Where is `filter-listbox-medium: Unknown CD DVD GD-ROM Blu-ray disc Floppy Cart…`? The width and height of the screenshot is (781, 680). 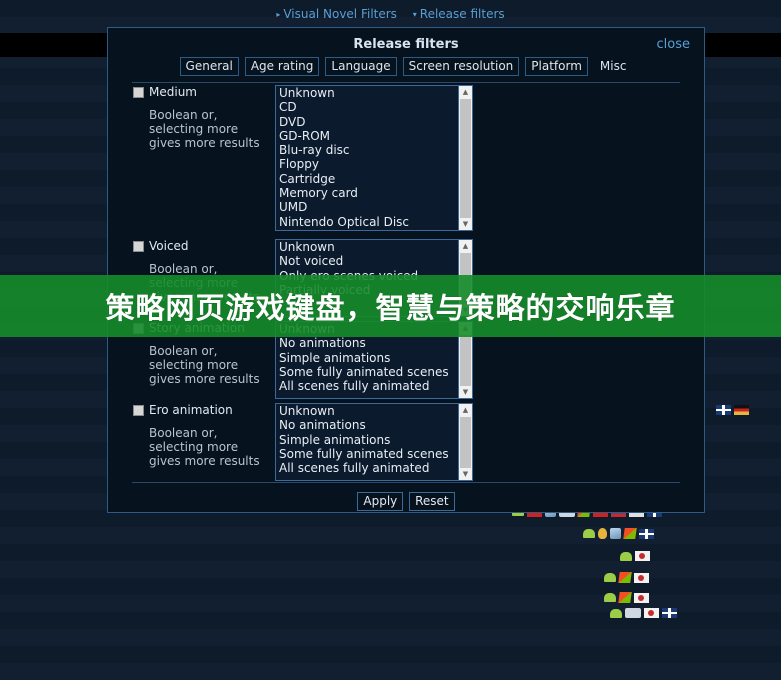 filter-listbox-medium: Unknown CD DVD GD-ROM Blu-ray disc Floppy Cart… is located at coordinates (374, 158).